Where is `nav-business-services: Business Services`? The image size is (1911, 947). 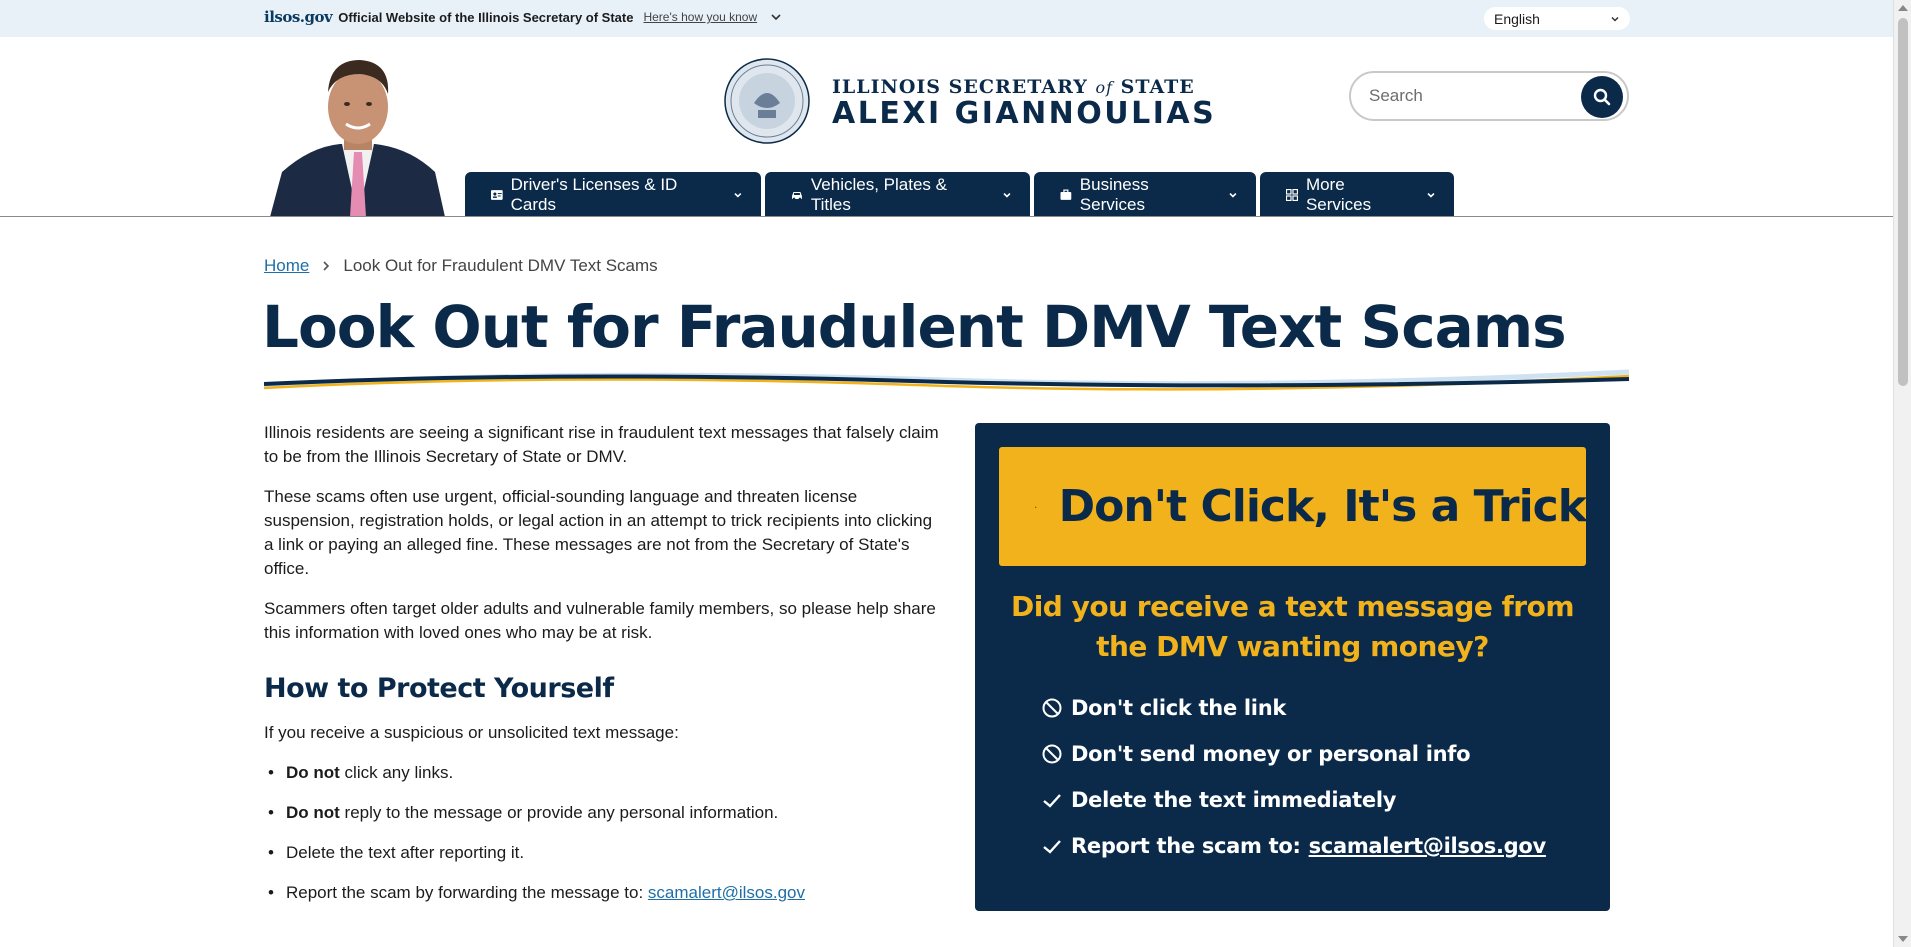 nav-business-services: Business Services is located at coordinates (1145, 194).